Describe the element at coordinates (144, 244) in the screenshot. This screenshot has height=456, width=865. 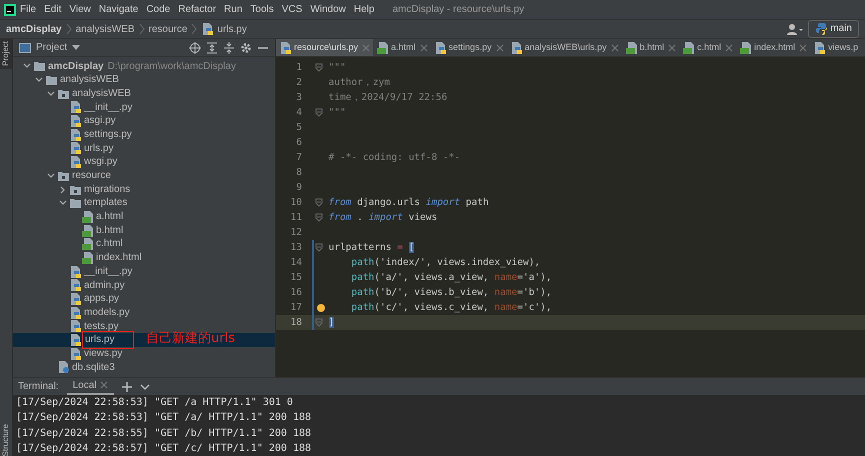
I see `tree-item: c.html` at that location.